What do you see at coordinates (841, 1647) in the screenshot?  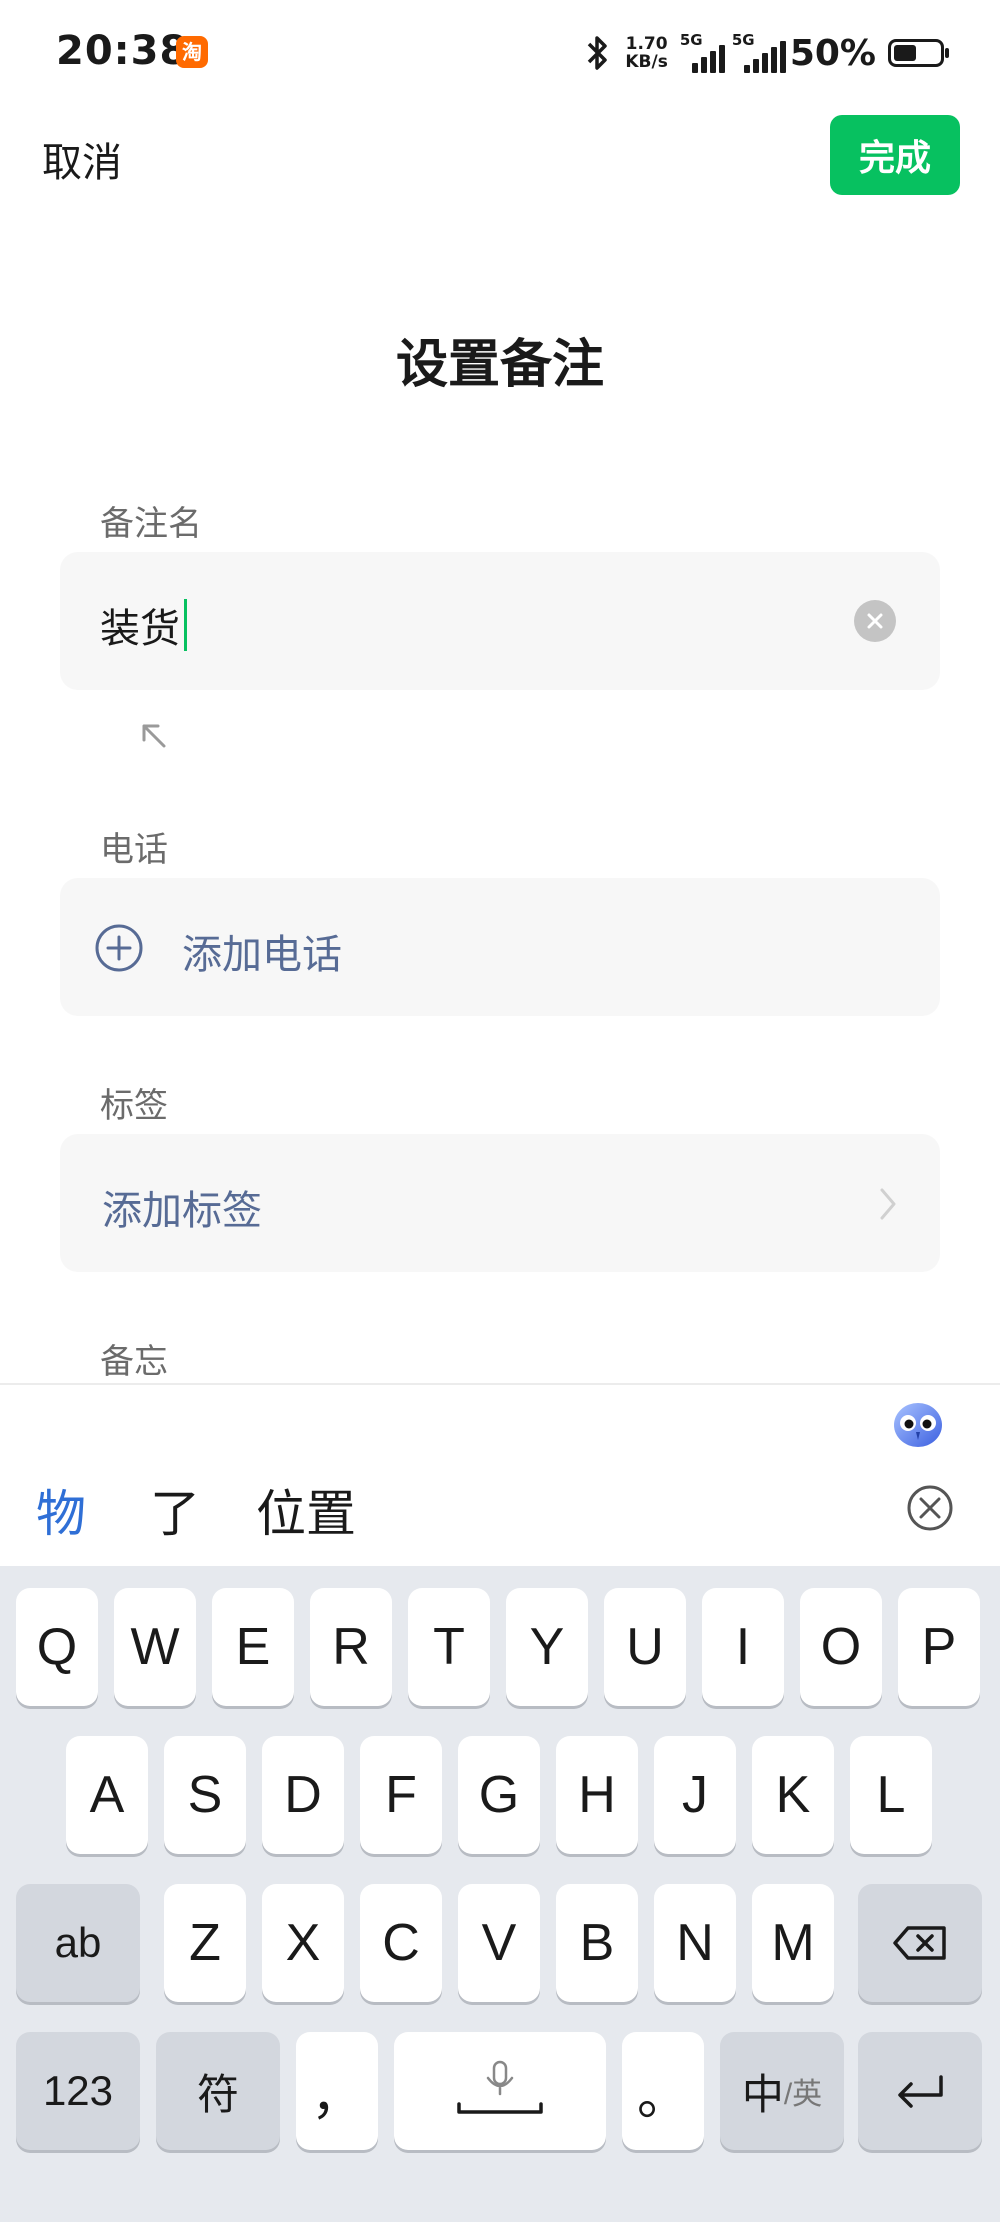 I see `key-o: O` at bounding box center [841, 1647].